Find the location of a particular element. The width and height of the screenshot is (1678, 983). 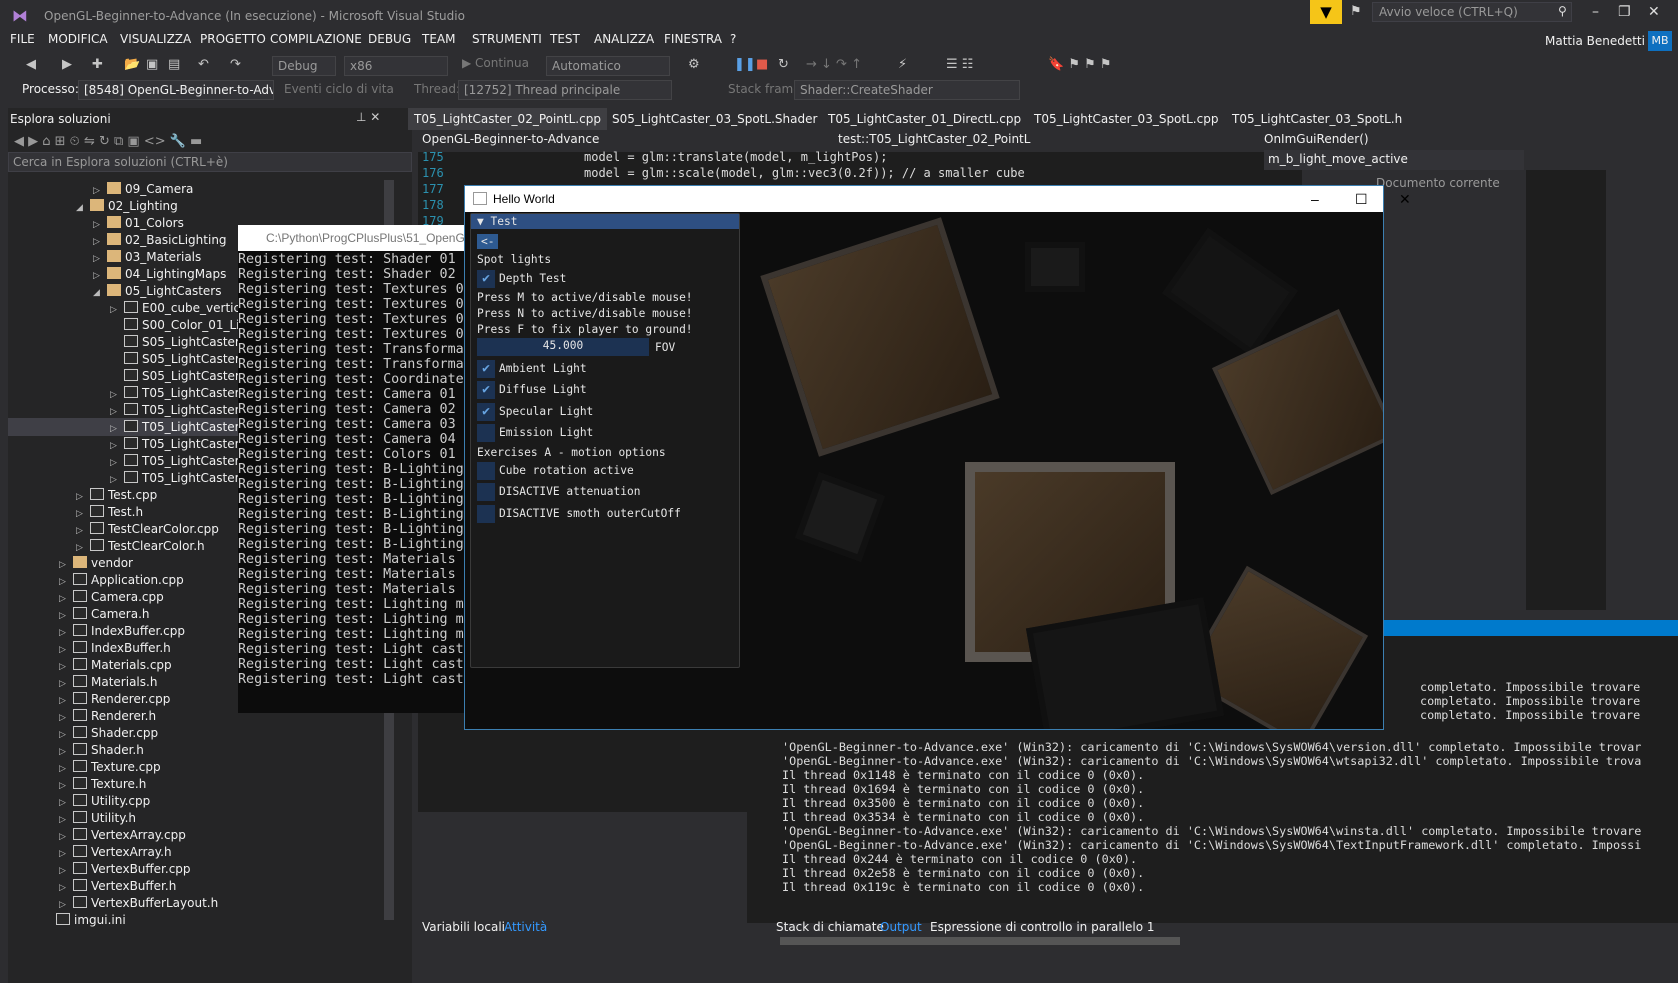

ambient-light-checkbox: ✔ Ambient Light is located at coordinates (532, 369).